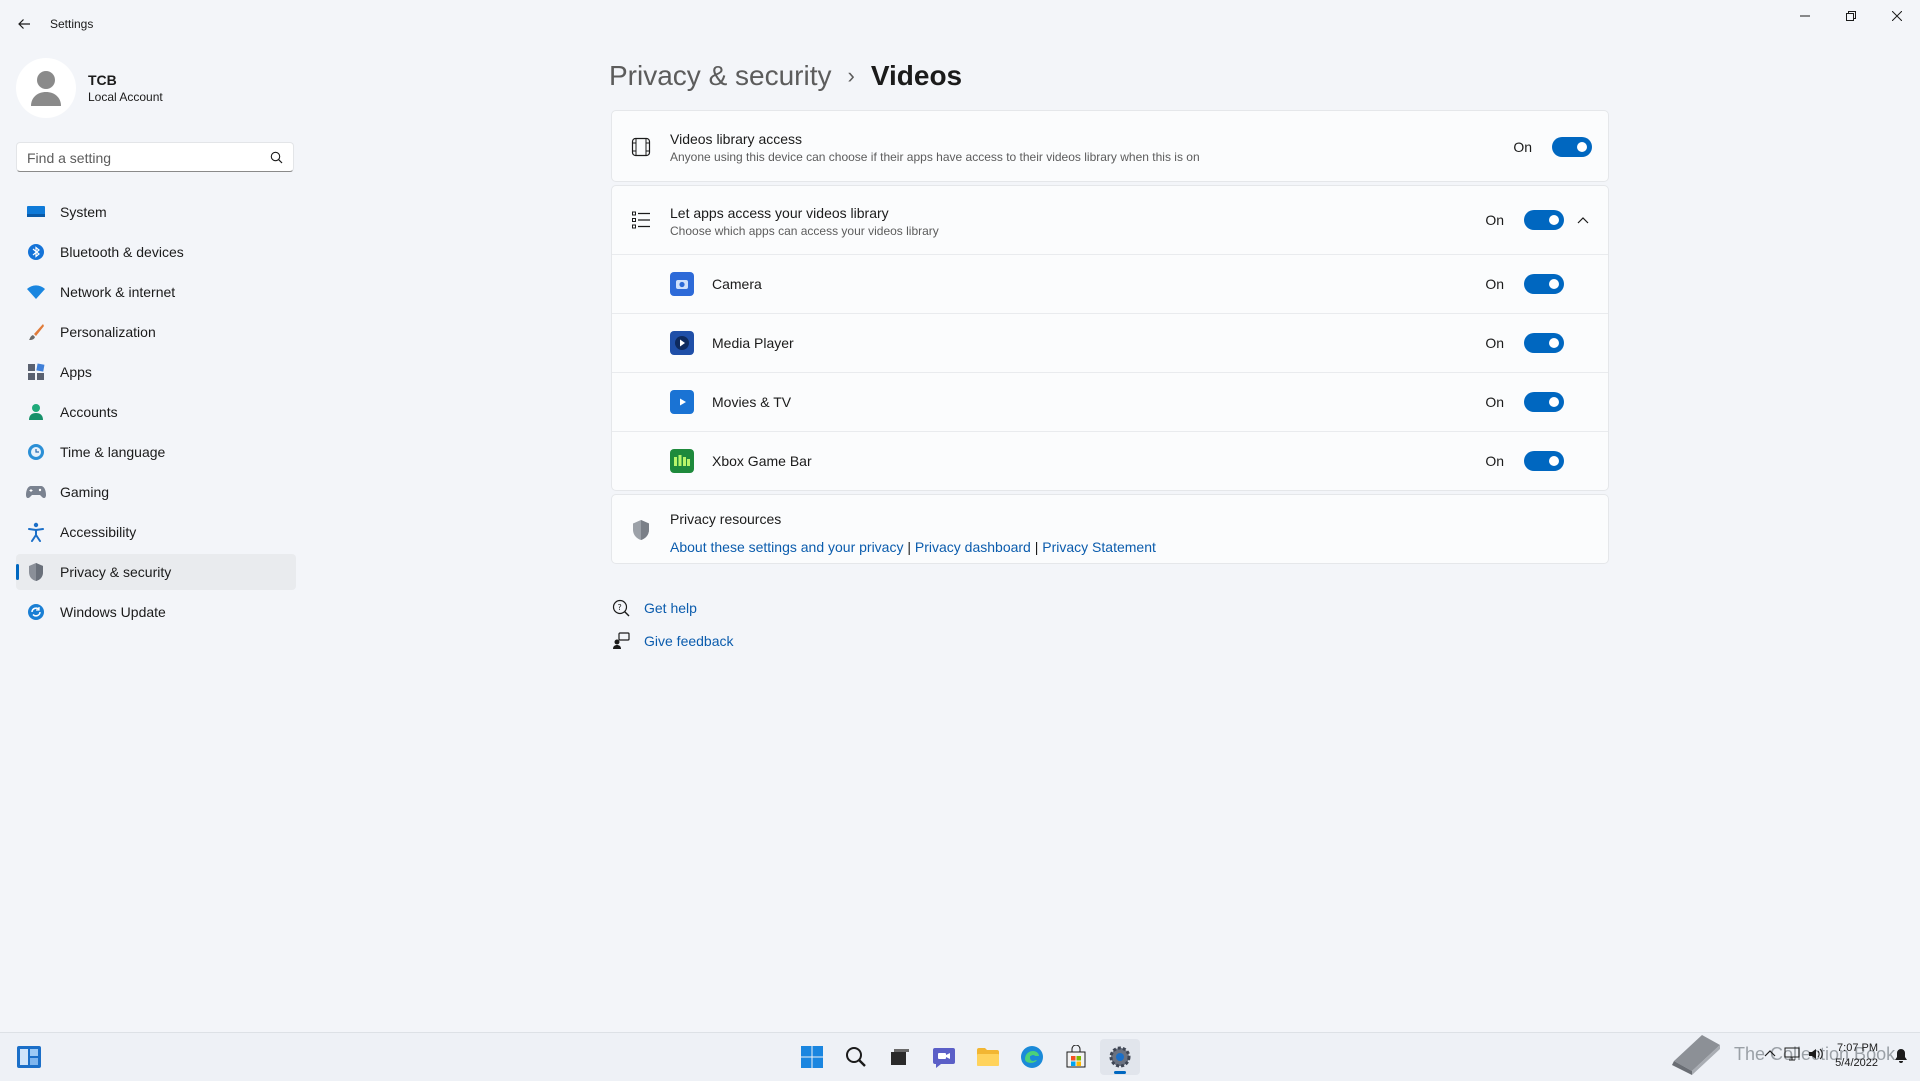  Describe the element at coordinates (682, 343) in the screenshot. I see `media-player-app-icon` at that location.